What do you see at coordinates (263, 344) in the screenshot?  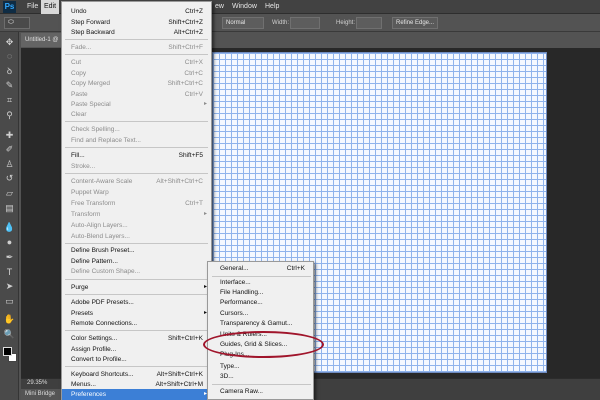 I see `annotation-circle` at bounding box center [263, 344].